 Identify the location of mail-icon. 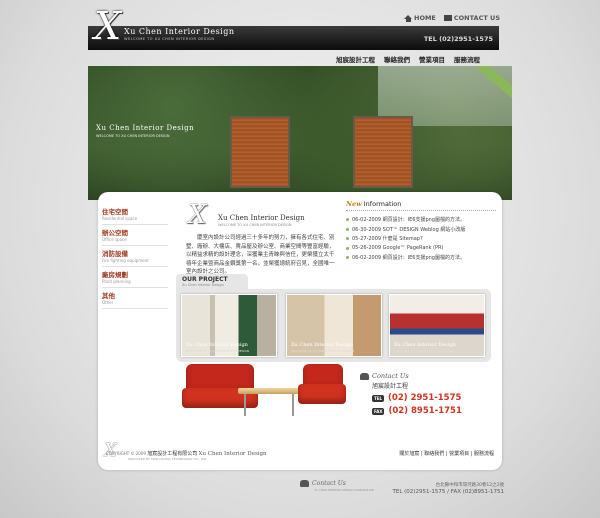
(447, 18).